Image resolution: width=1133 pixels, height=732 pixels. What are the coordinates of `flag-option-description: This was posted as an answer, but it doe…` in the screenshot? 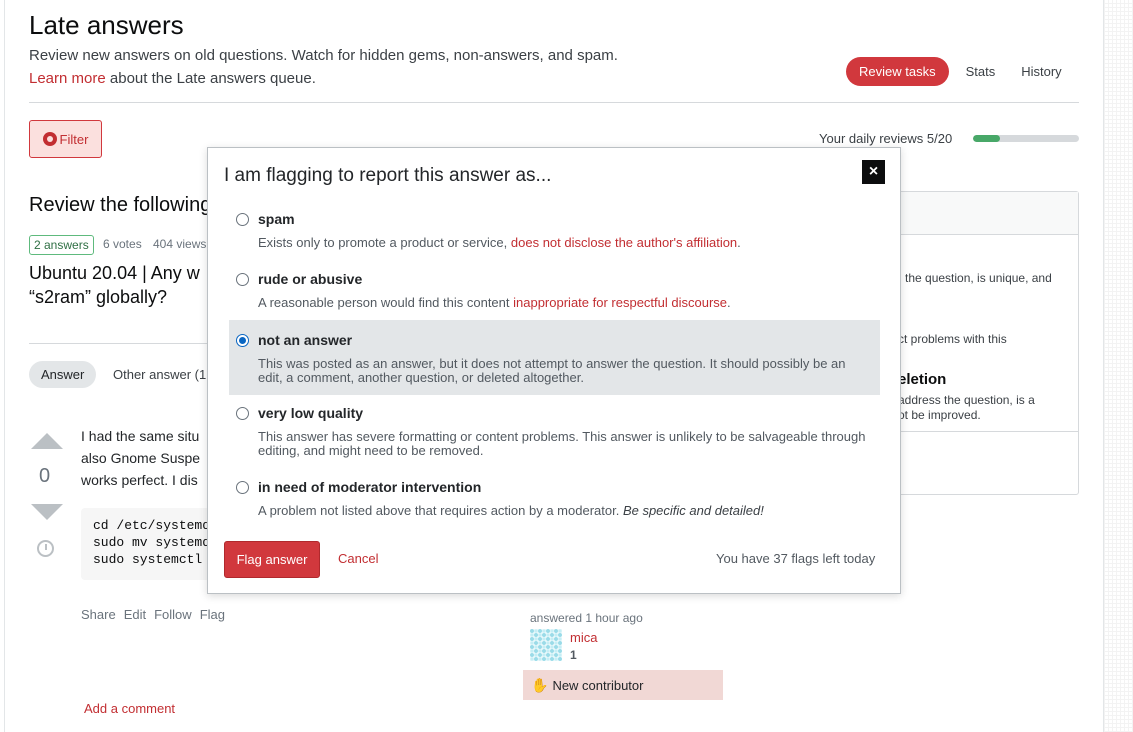 It's located at (552, 370).